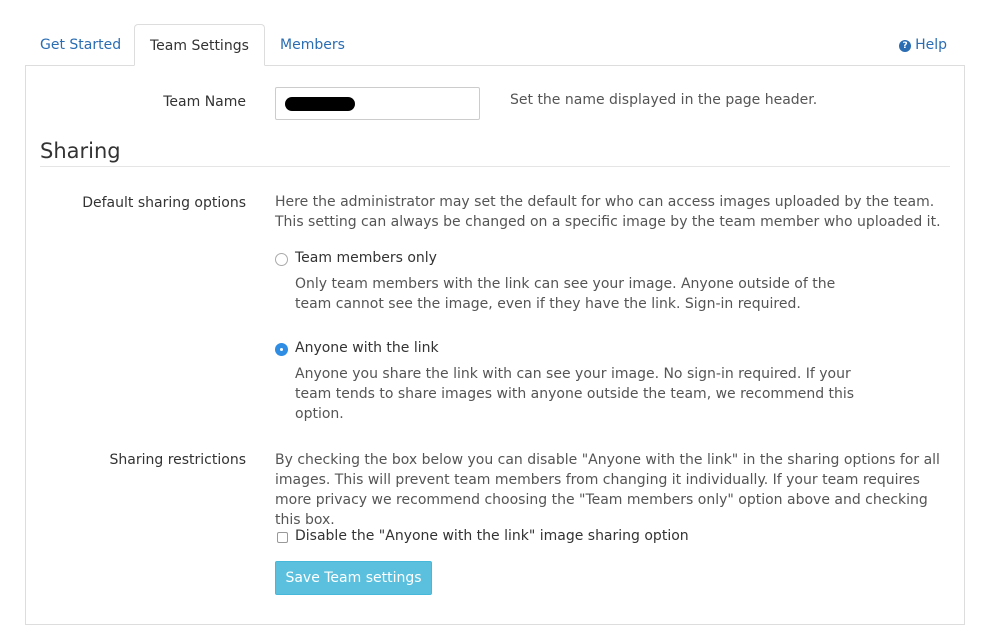  Describe the element at coordinates (281, 349) in the screenshot. I see `radio-anyone-with-link` at that location.